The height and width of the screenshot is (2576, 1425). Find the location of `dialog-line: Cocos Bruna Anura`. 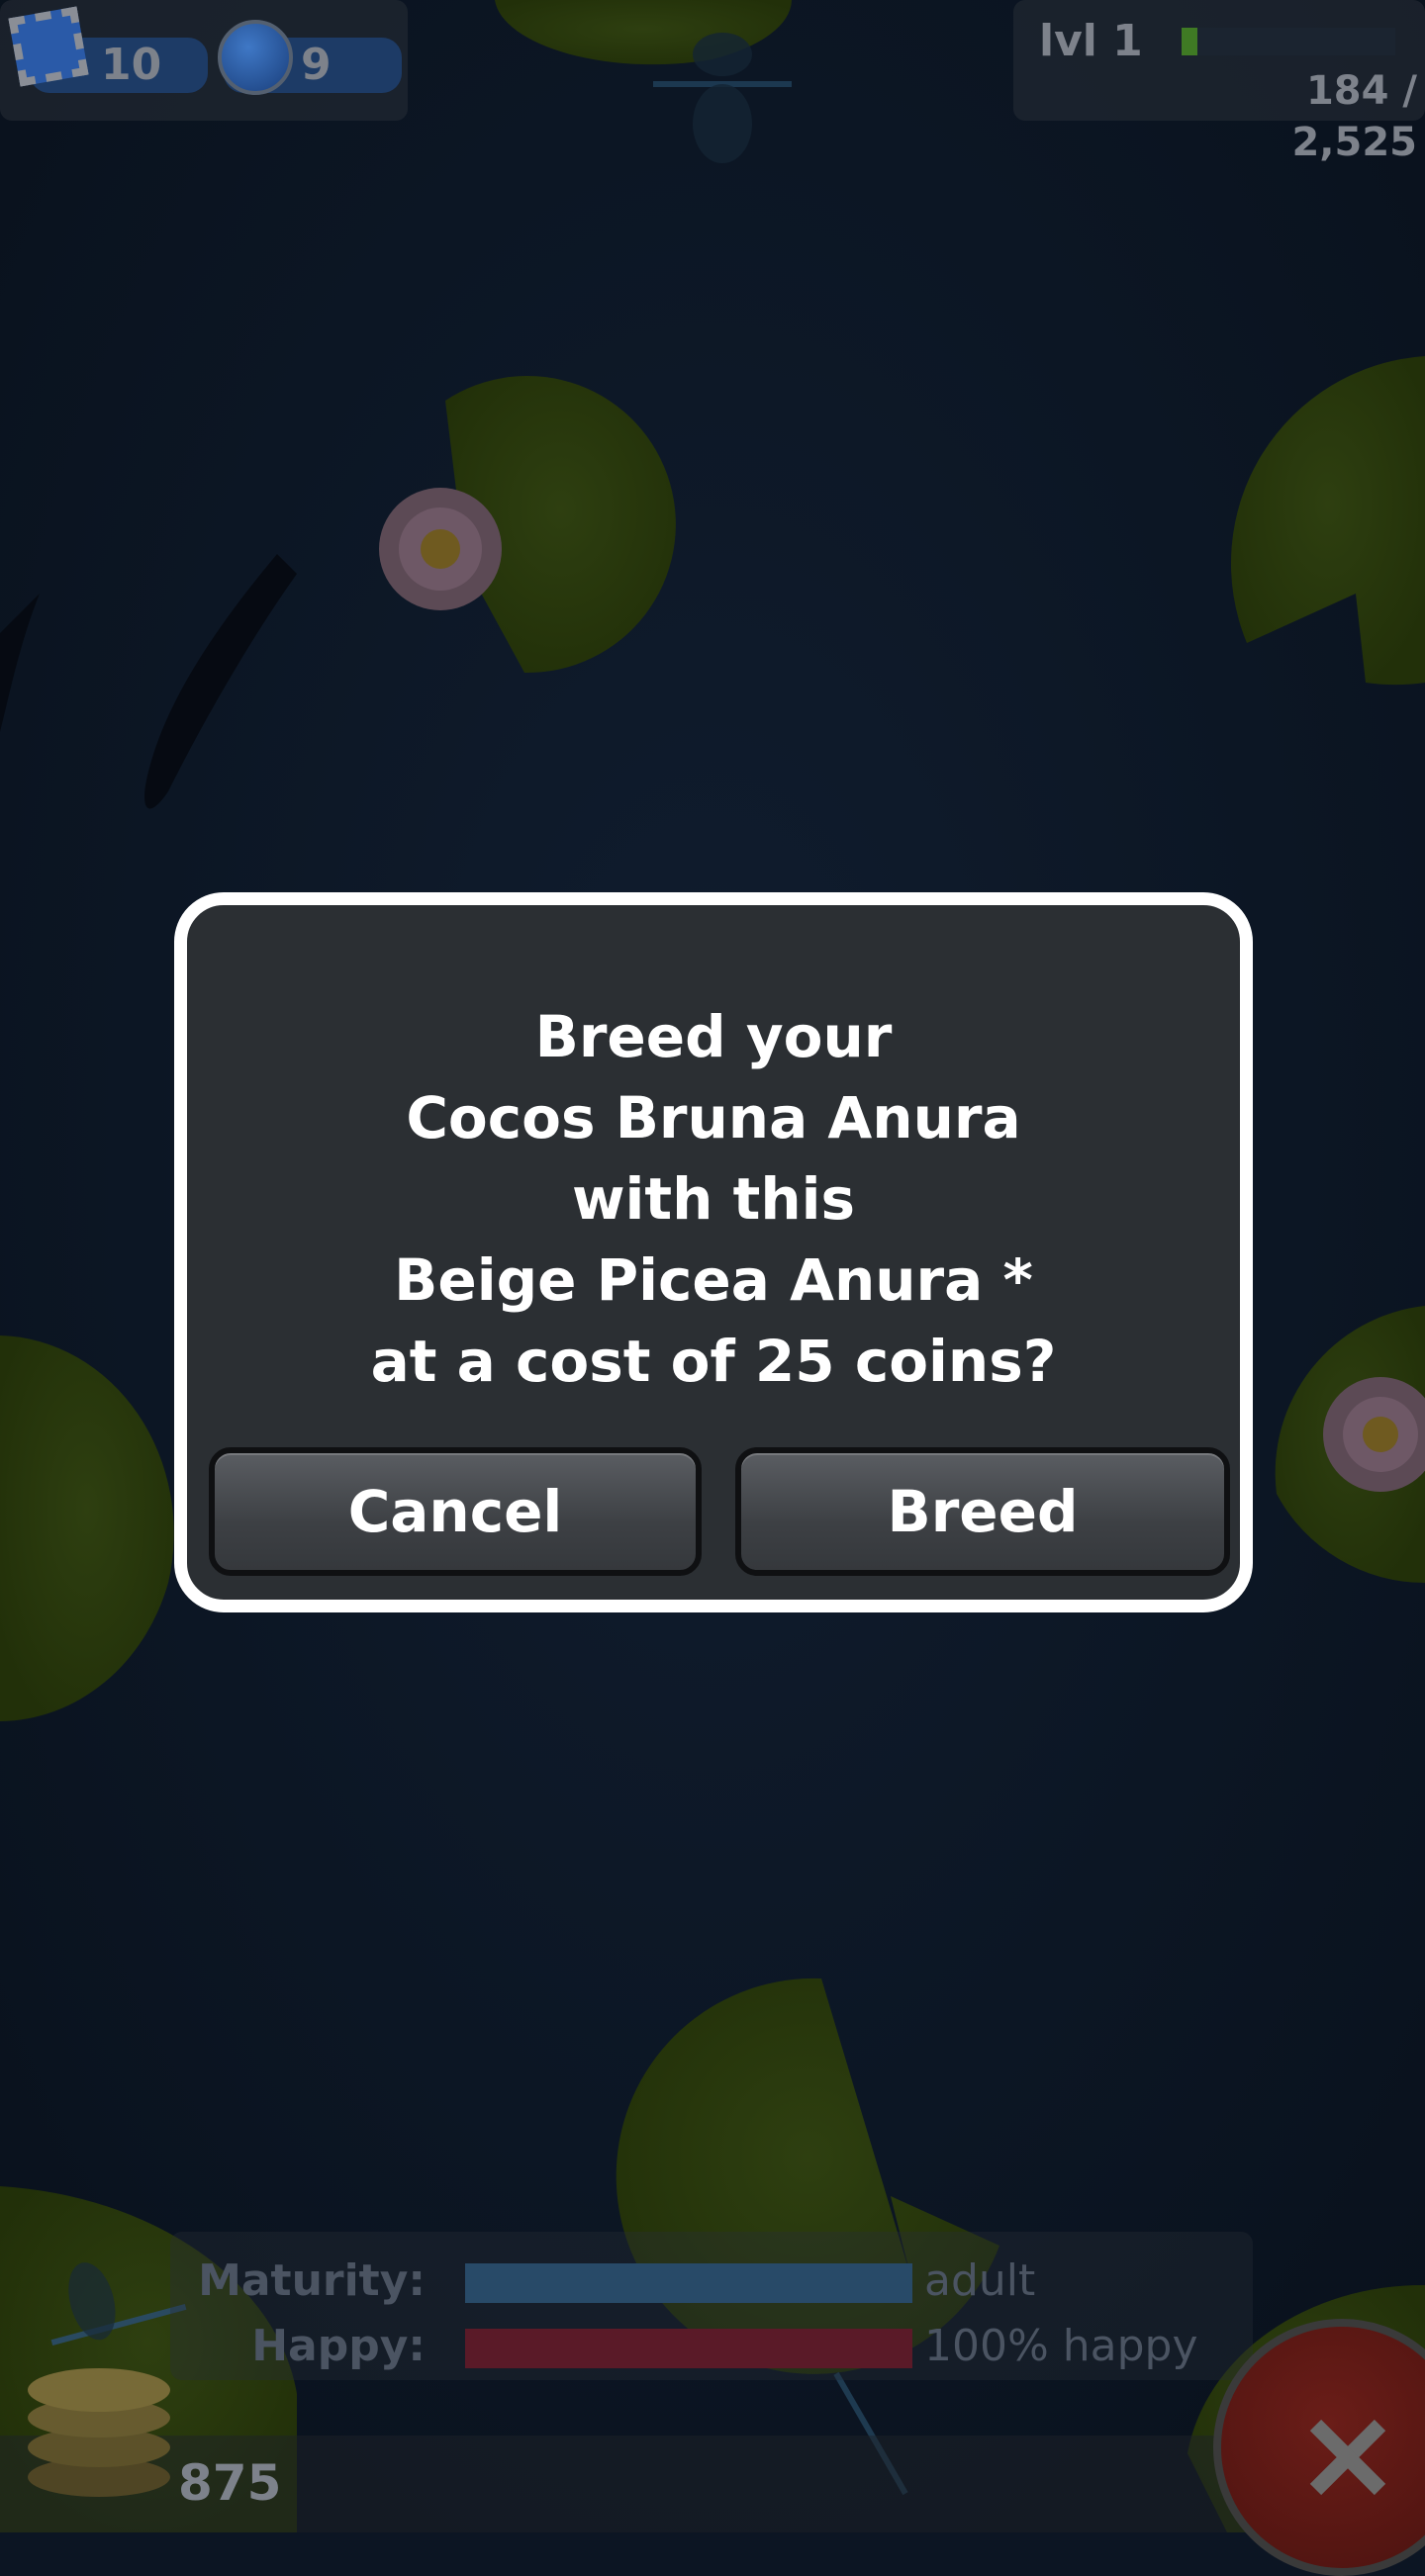

dialog-line: Cocos Bruna Anura is located at coordinates (714, 1117).